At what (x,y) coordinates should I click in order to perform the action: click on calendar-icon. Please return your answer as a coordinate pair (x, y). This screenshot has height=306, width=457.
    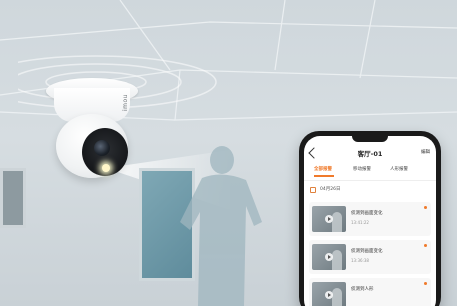
    Looking at the image, I should click on (313, 190).